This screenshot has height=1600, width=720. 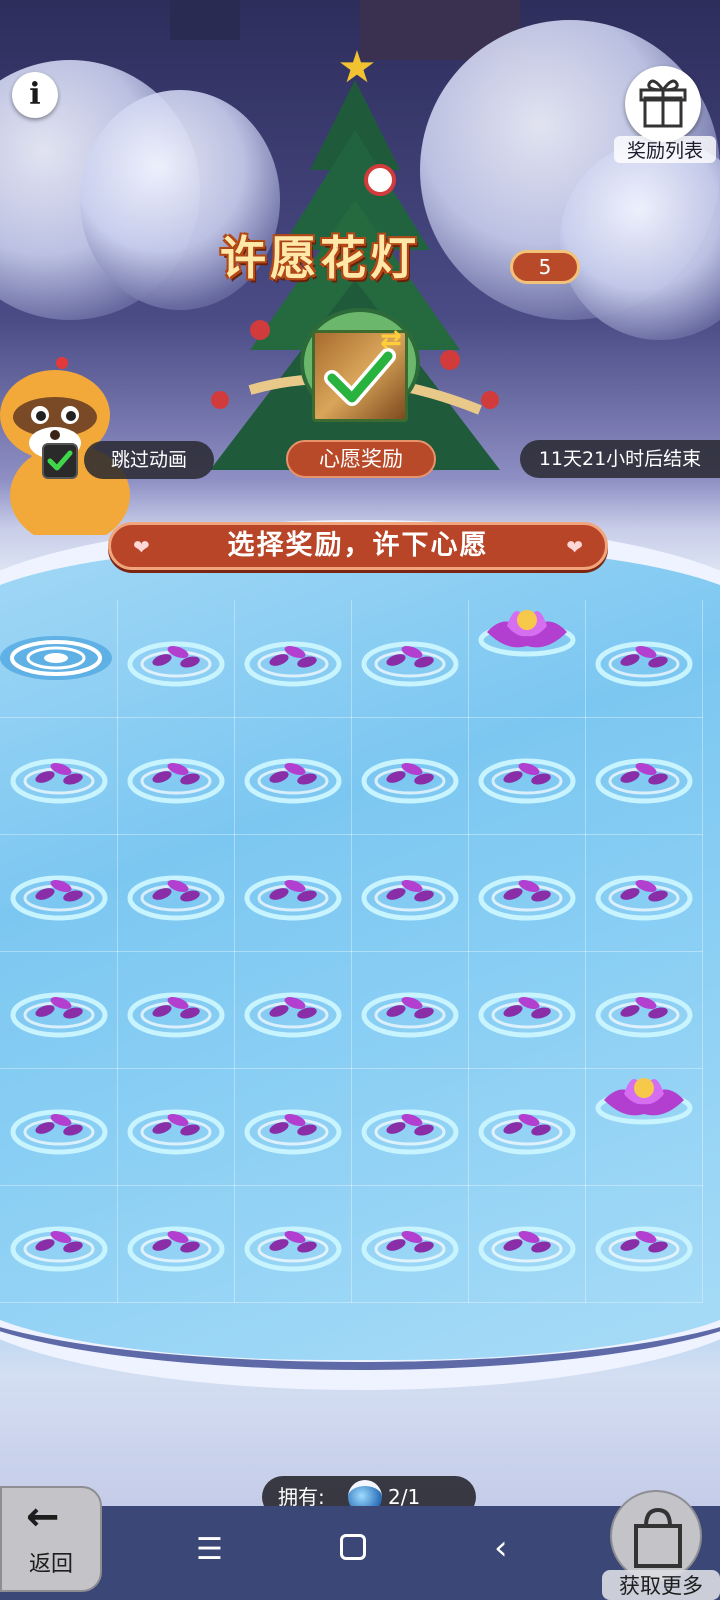 I want to click on gift-icon, so click(x=663, y=104).